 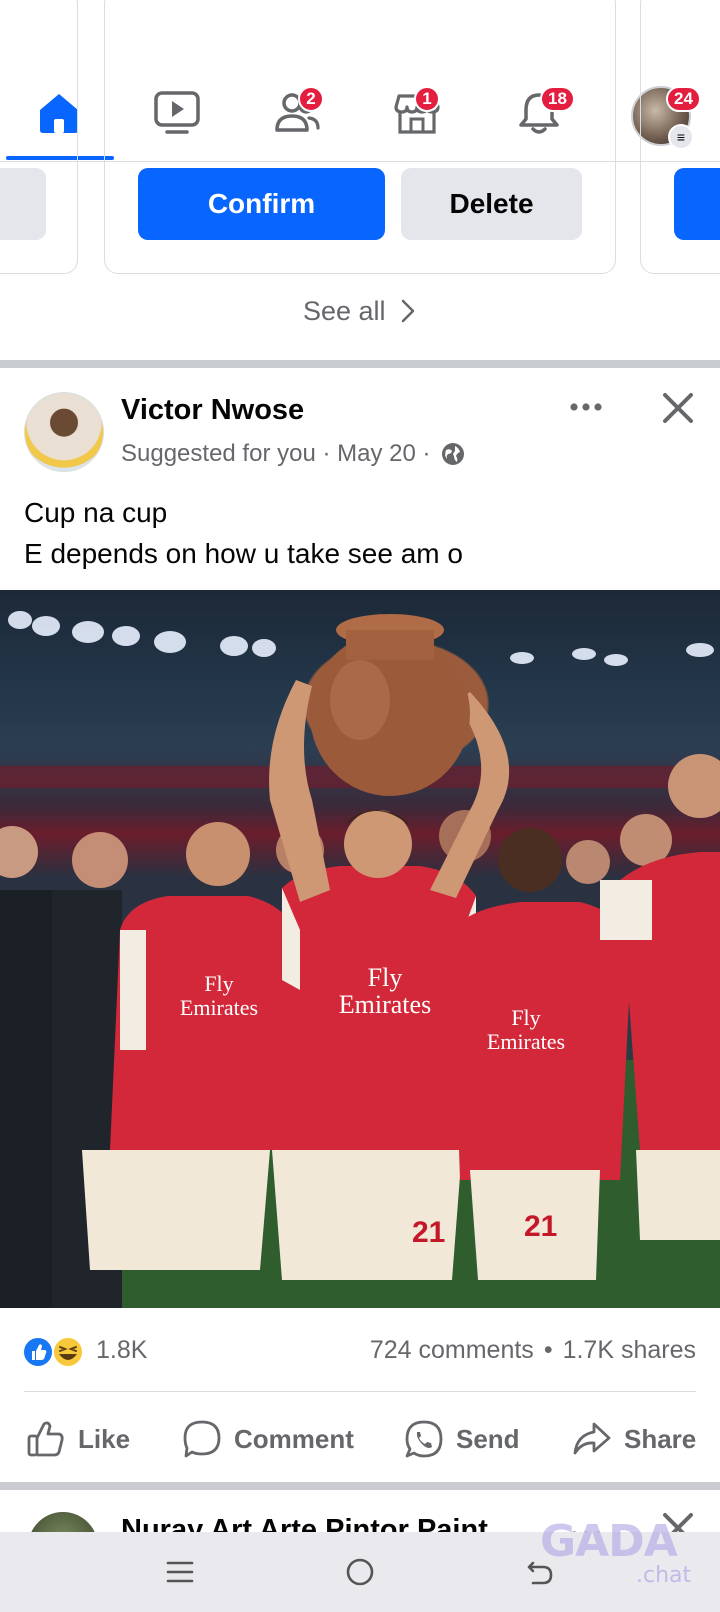 What do you see at coordinates (276, 453) in the screenshot?
I see `post-meta-text: Suggested for you · May 20 ·` at bounding box center [276, 453].